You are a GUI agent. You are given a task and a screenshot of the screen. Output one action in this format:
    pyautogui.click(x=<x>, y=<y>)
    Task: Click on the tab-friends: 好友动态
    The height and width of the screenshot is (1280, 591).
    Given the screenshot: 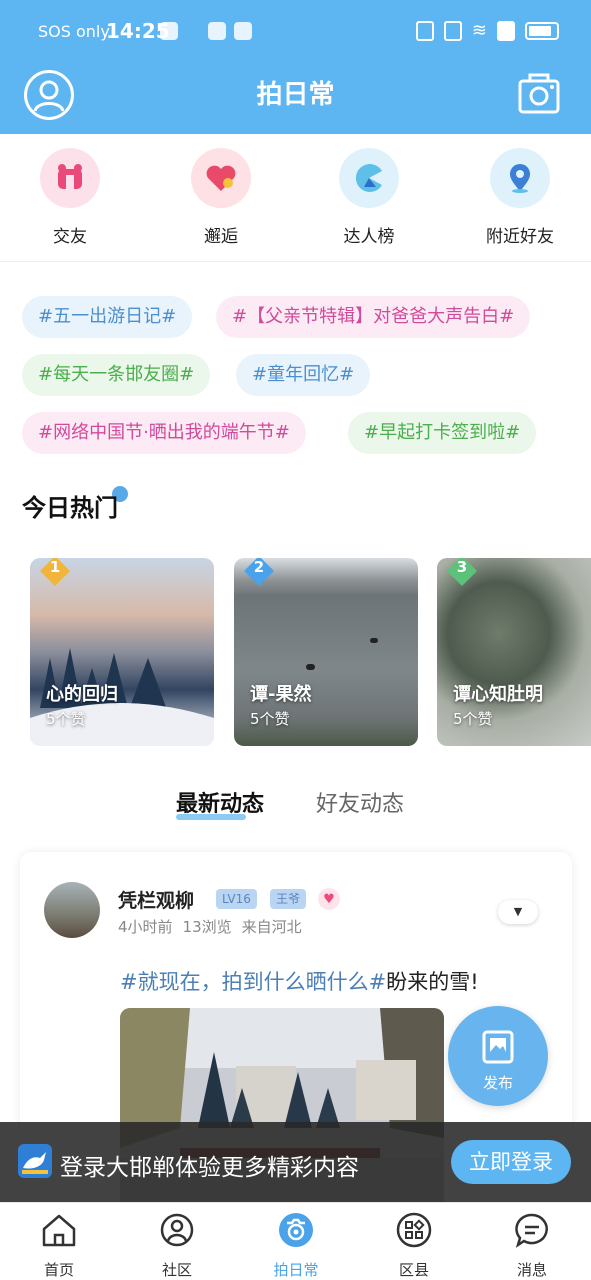 What is the action you would take?
    pyautogui.click(x=360, y=802)
    